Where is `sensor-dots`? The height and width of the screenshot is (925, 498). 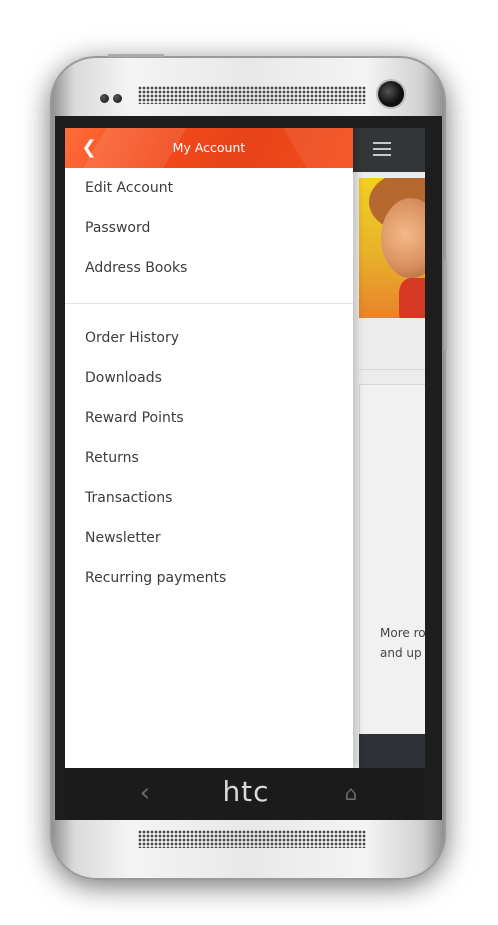
sensor-dots is located at coordinates (113, 99).